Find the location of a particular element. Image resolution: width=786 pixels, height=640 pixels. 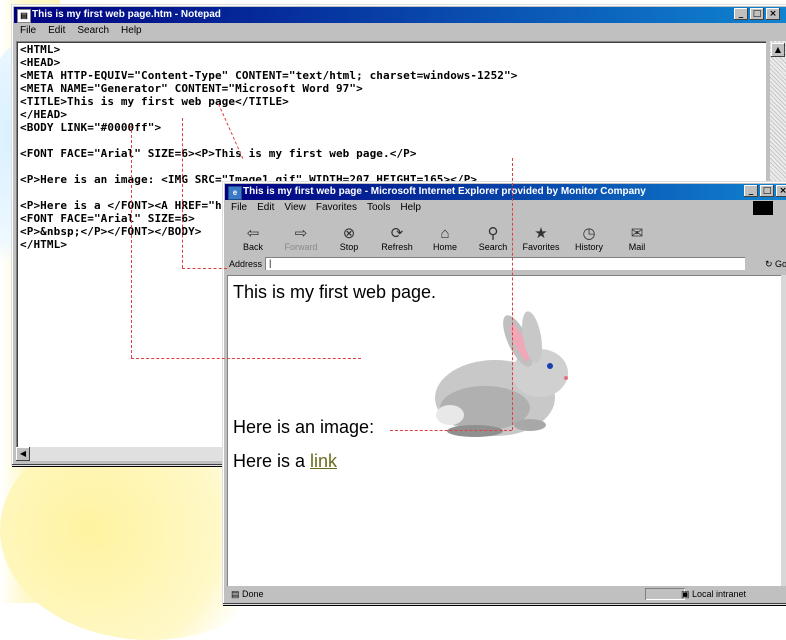

back-arrow-icon: ⇦ is located at coordinates (253, 233).